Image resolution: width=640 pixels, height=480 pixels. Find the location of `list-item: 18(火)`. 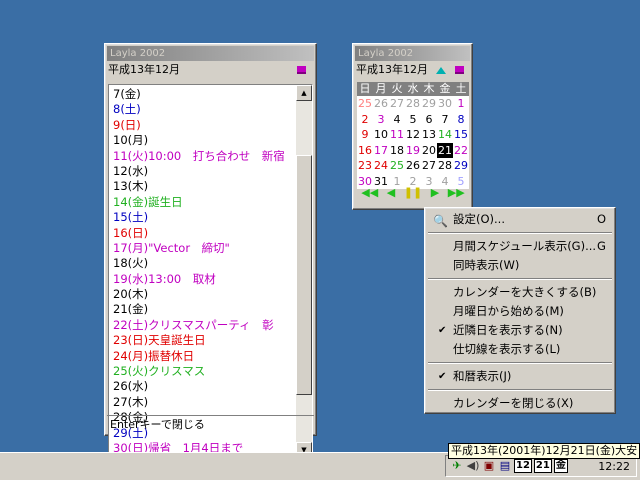

list-item: 18(火) is located at coordinates (204, 263).